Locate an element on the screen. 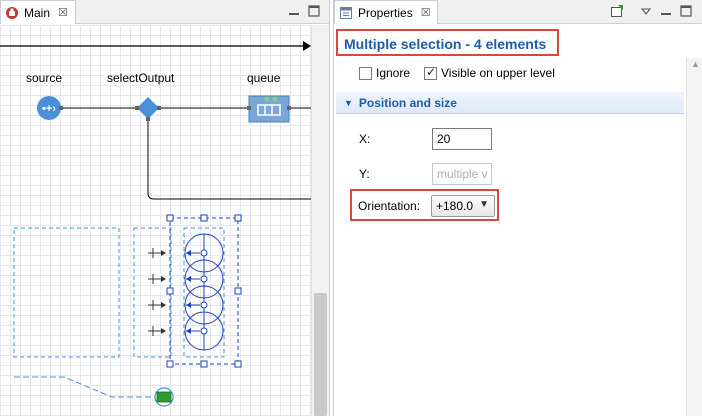  tab-main-label: Main is located at coordinates (37, 12).